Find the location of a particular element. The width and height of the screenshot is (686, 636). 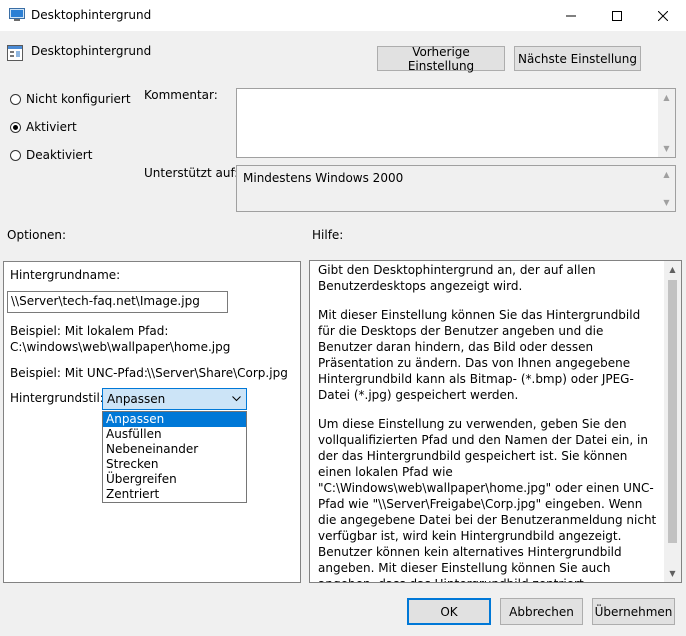

help-scrollbar: ▲ ▼ is located at coordinates (672, 421).